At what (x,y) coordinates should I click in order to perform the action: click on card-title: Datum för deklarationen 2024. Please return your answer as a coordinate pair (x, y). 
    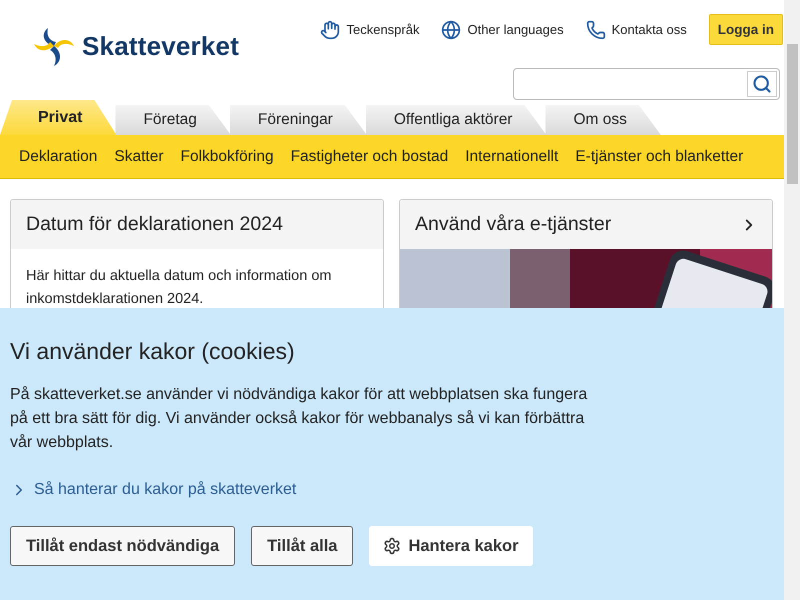
    Looking at the image, I should click on (154, 224).